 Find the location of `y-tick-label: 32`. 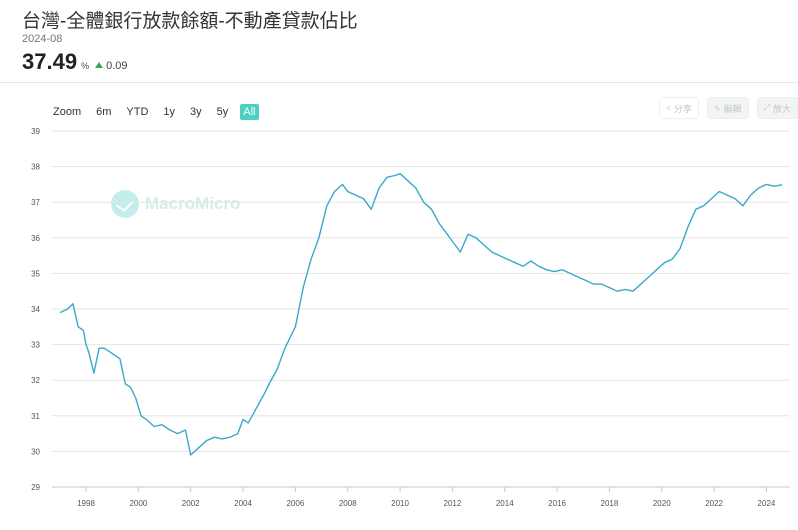

y-tick-label: 32 is located at coordinates (35, 380).